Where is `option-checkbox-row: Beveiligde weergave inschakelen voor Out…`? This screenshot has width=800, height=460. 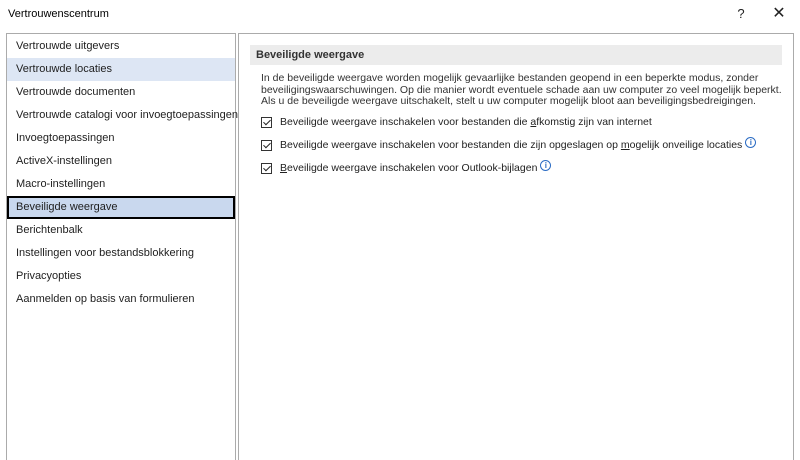
option-checkbox-row: Beveiligde weergave inschakelen voor Out… is located at coordinates (406, 167).